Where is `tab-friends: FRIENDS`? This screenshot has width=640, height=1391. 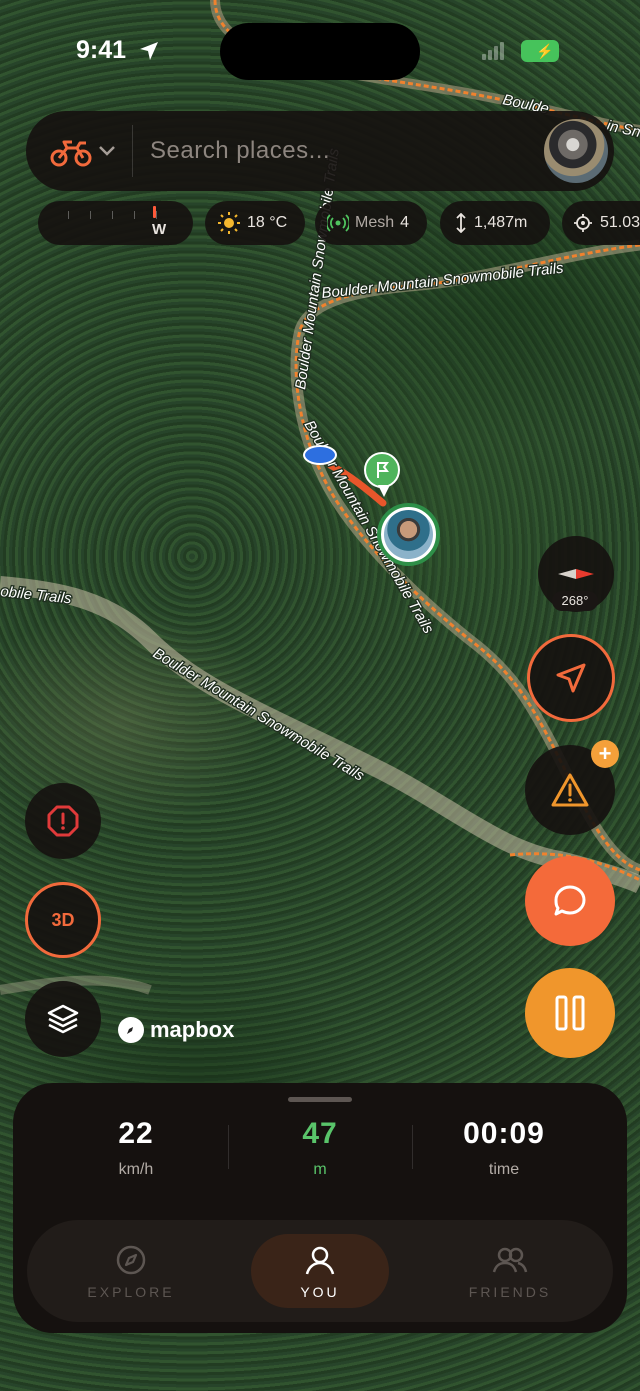
tab-friends: FRIENDS is located at coordinates (510, 1271).